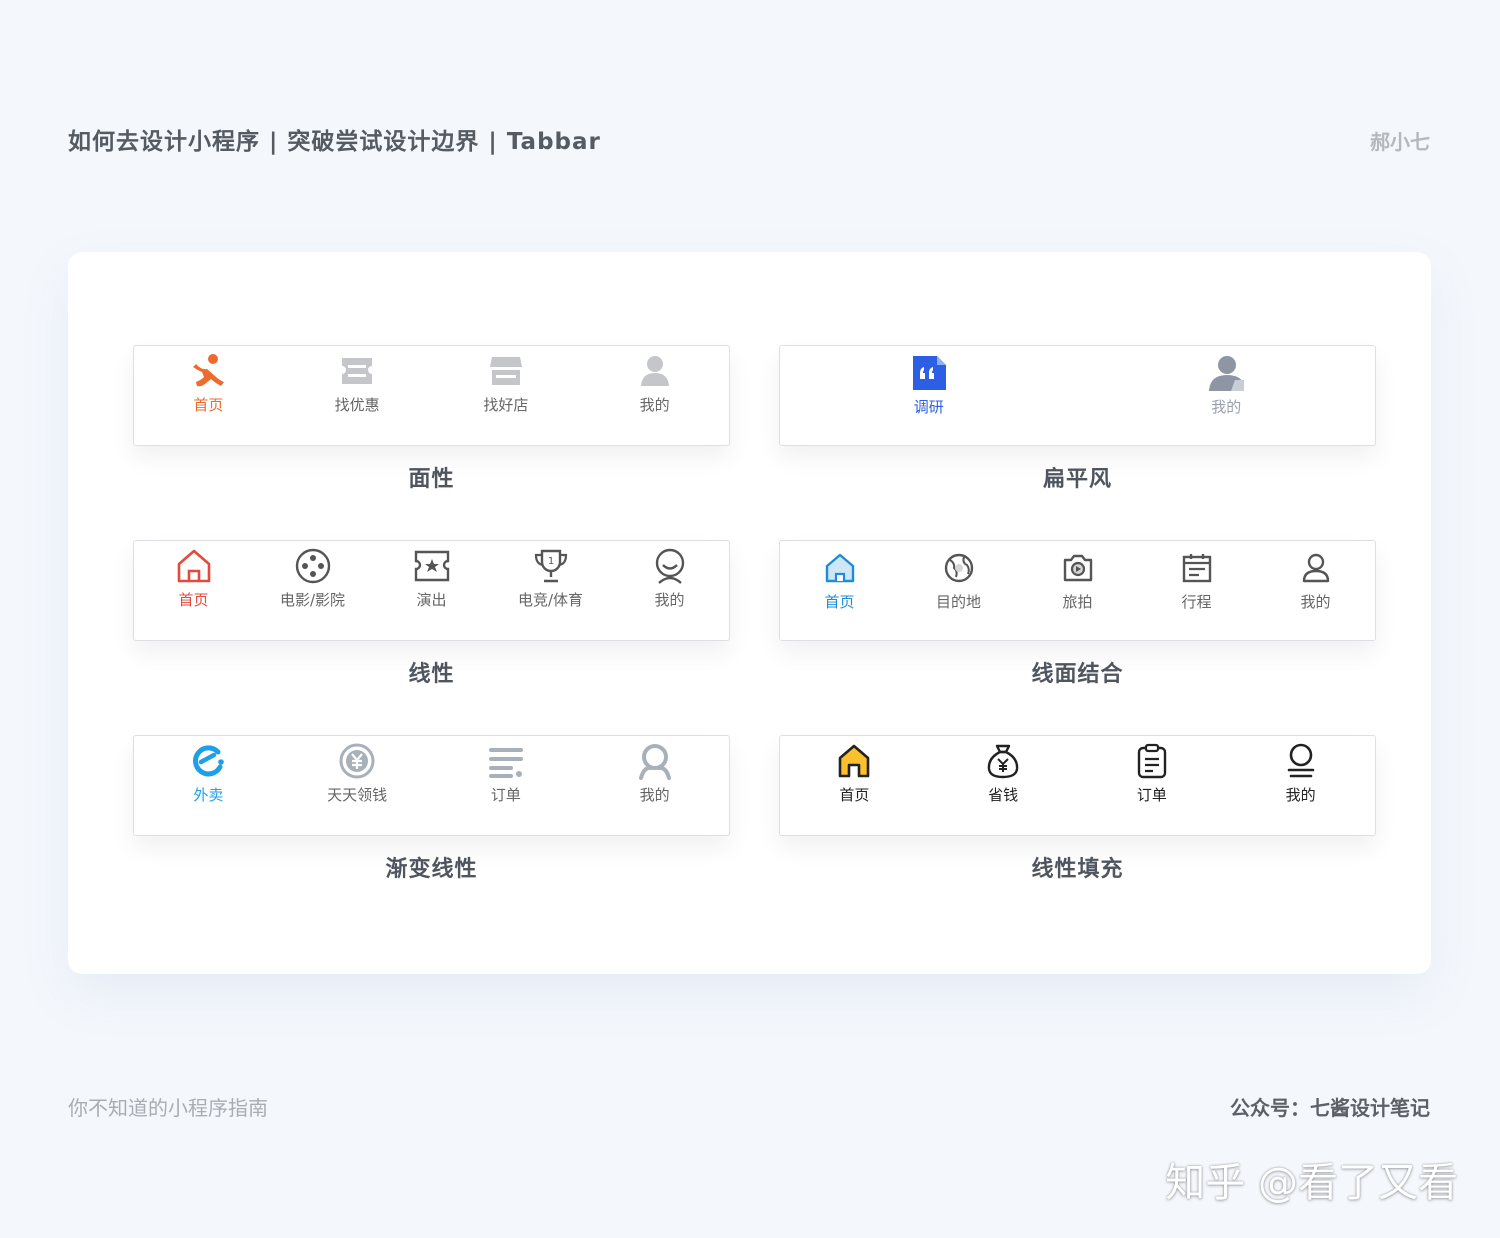  I want to click on tab-daily-cash: 天天领钱, so click(357, 785).